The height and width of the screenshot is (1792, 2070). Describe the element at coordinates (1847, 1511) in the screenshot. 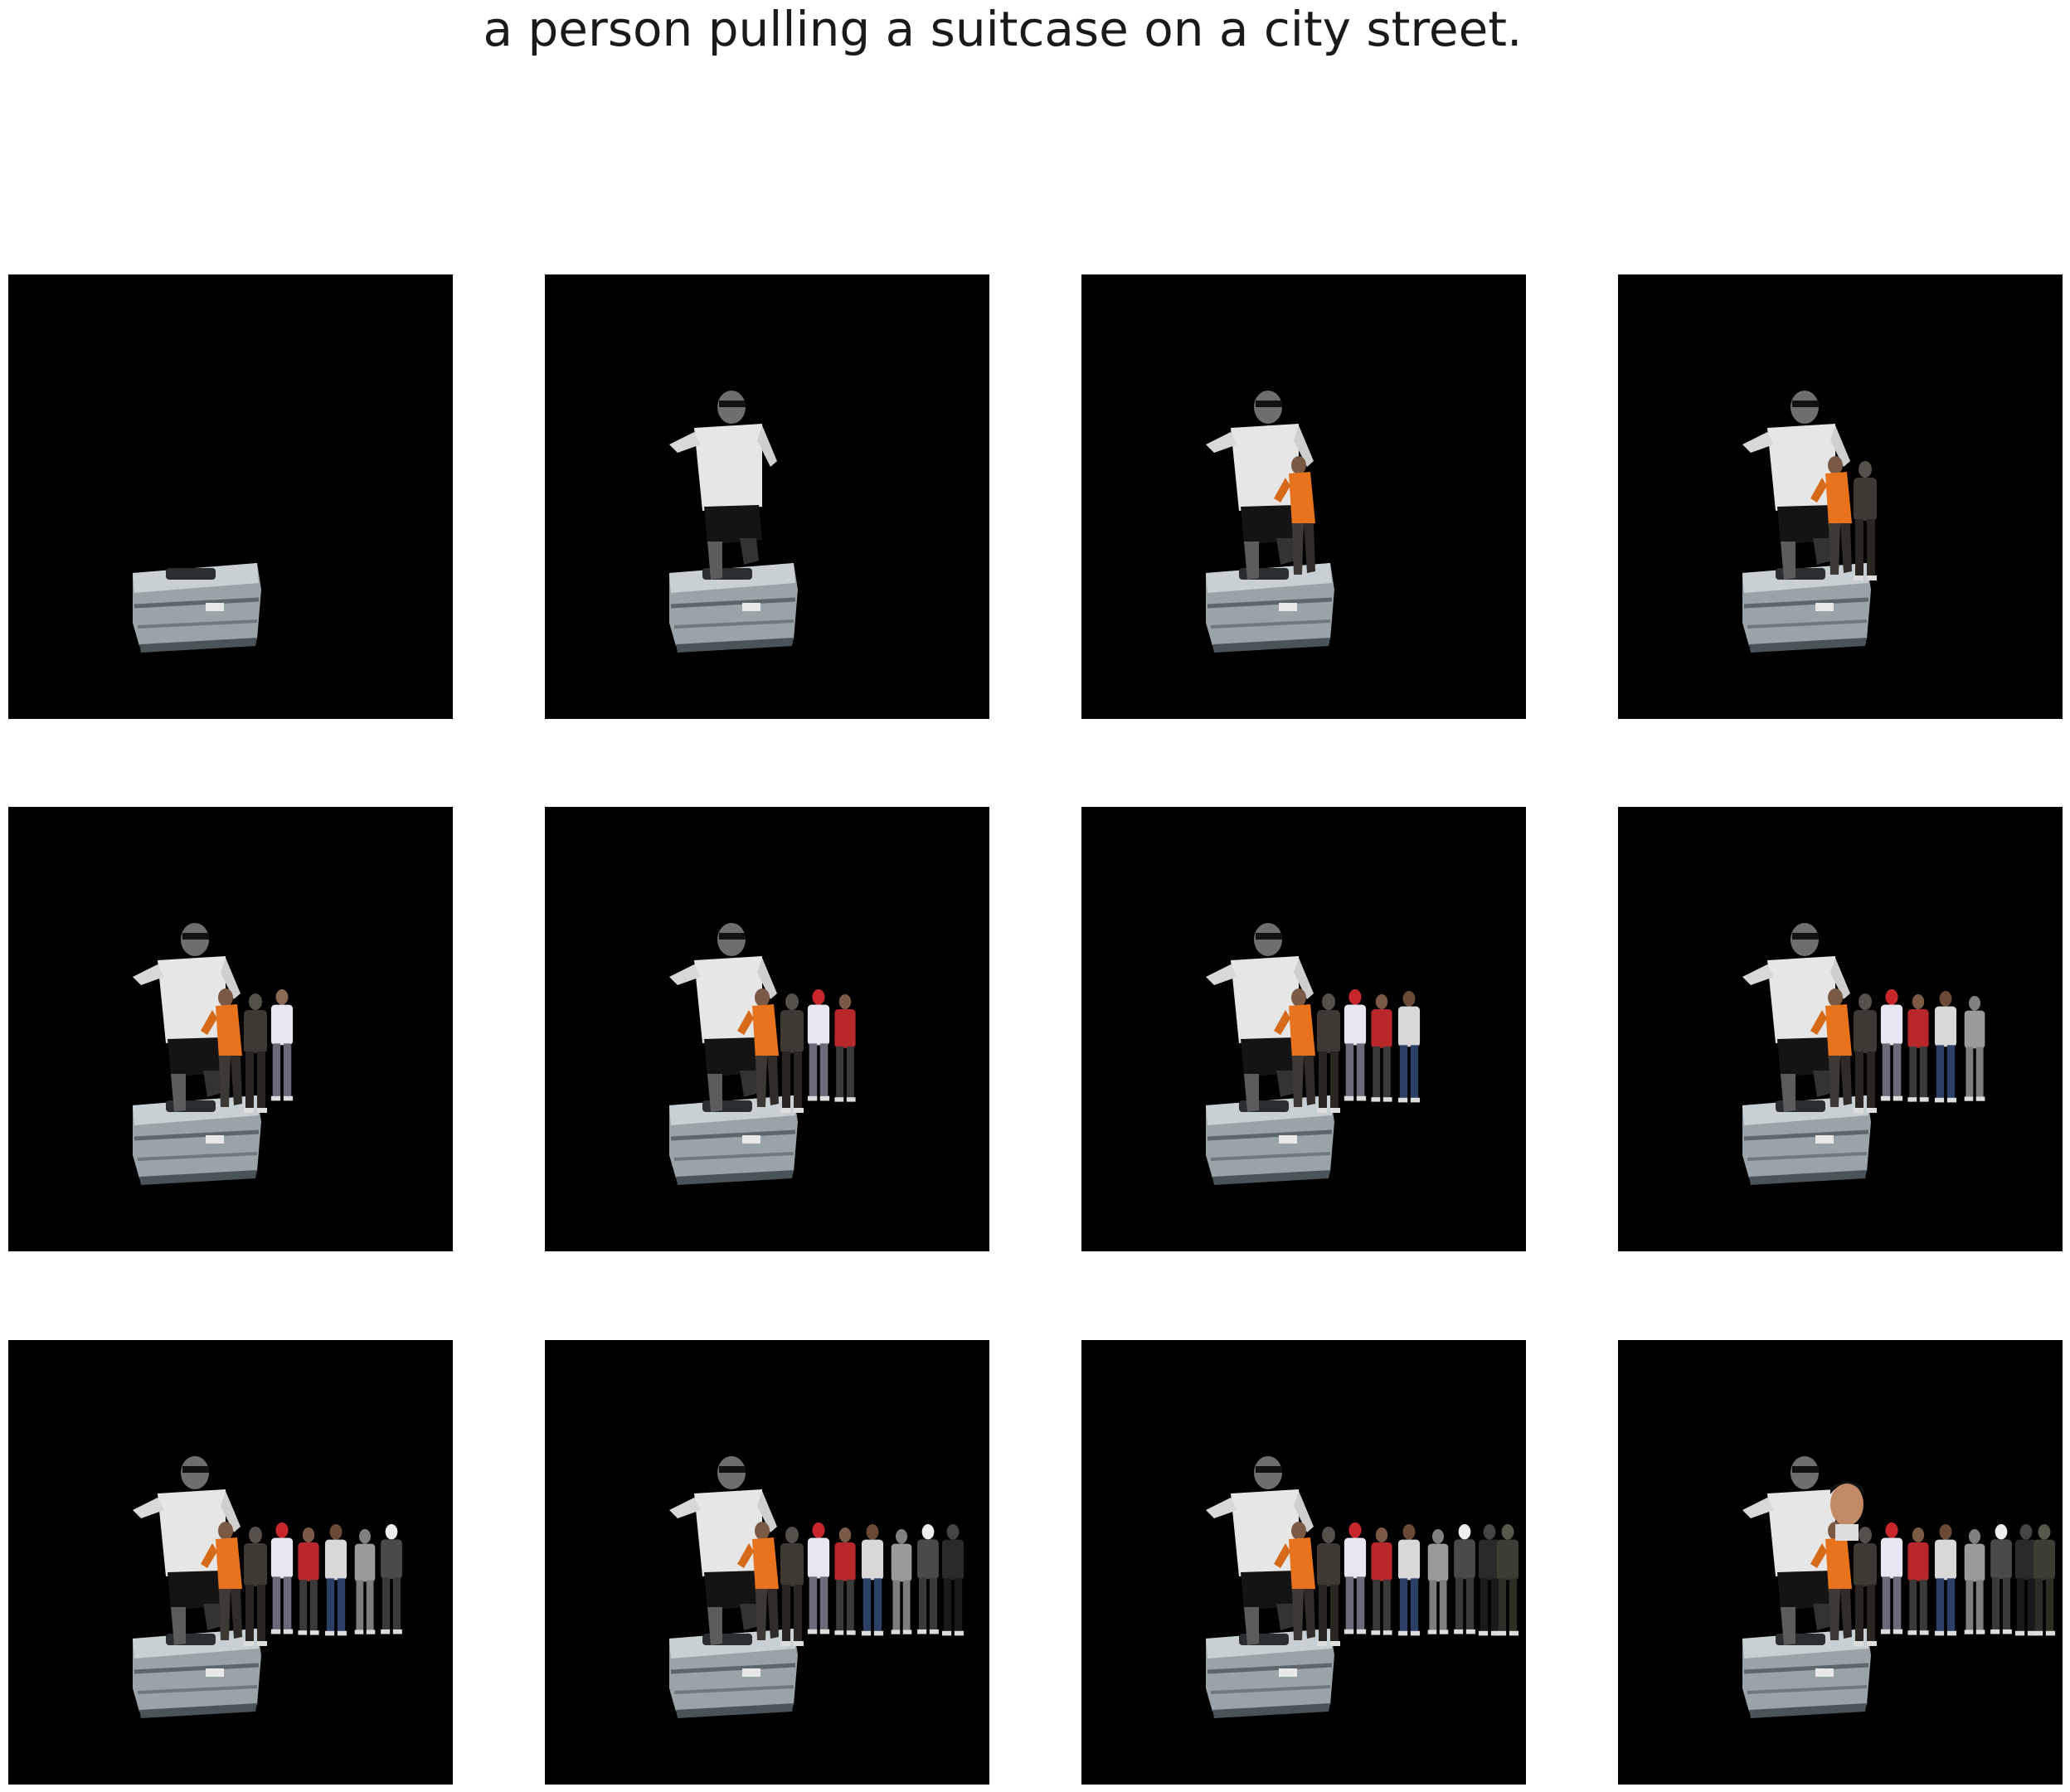

I see `boy-face` at that location.